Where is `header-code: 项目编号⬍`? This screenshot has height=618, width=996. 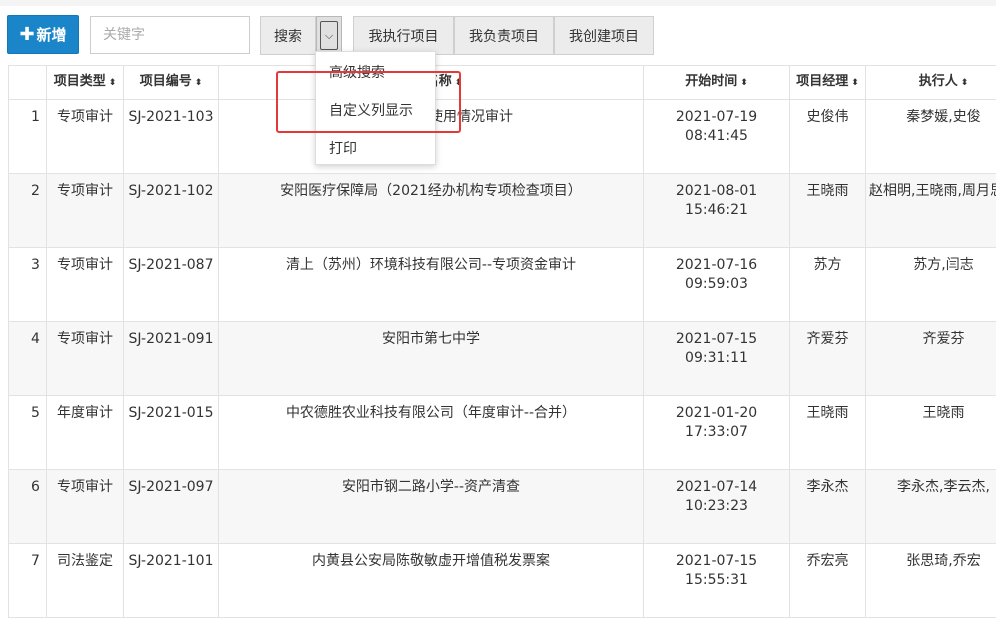 header-code: 项目编号⬍ is located at coordinates (171, 83).